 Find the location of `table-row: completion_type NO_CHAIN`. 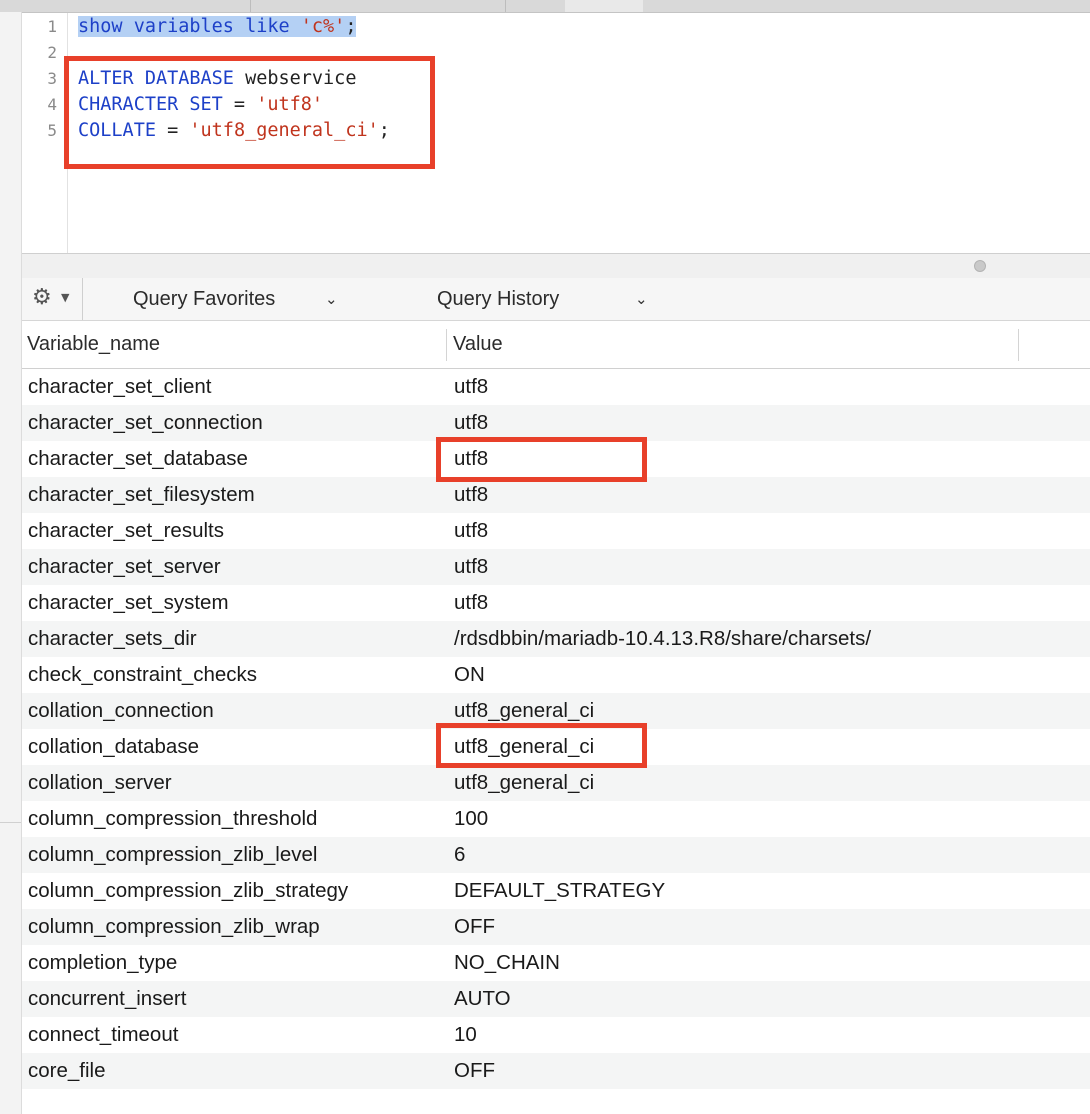

table-row: completion_type NO_CHAIN is located at coordinates (556, 963).